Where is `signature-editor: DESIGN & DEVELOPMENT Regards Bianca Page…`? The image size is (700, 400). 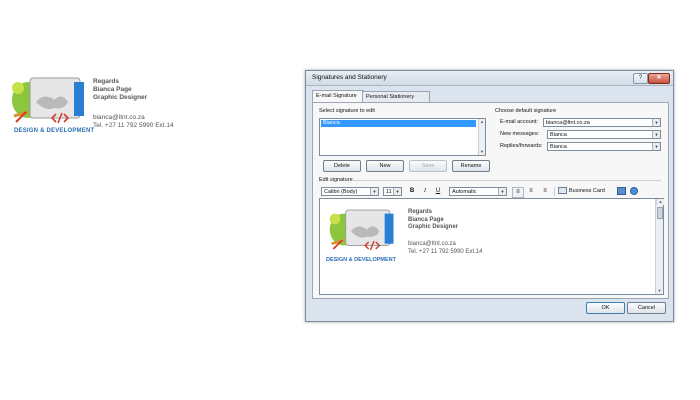 signature-editor: DESIGN & DEVELOPMENT Regards Bianca Page… is located at coordinates (491, 246).